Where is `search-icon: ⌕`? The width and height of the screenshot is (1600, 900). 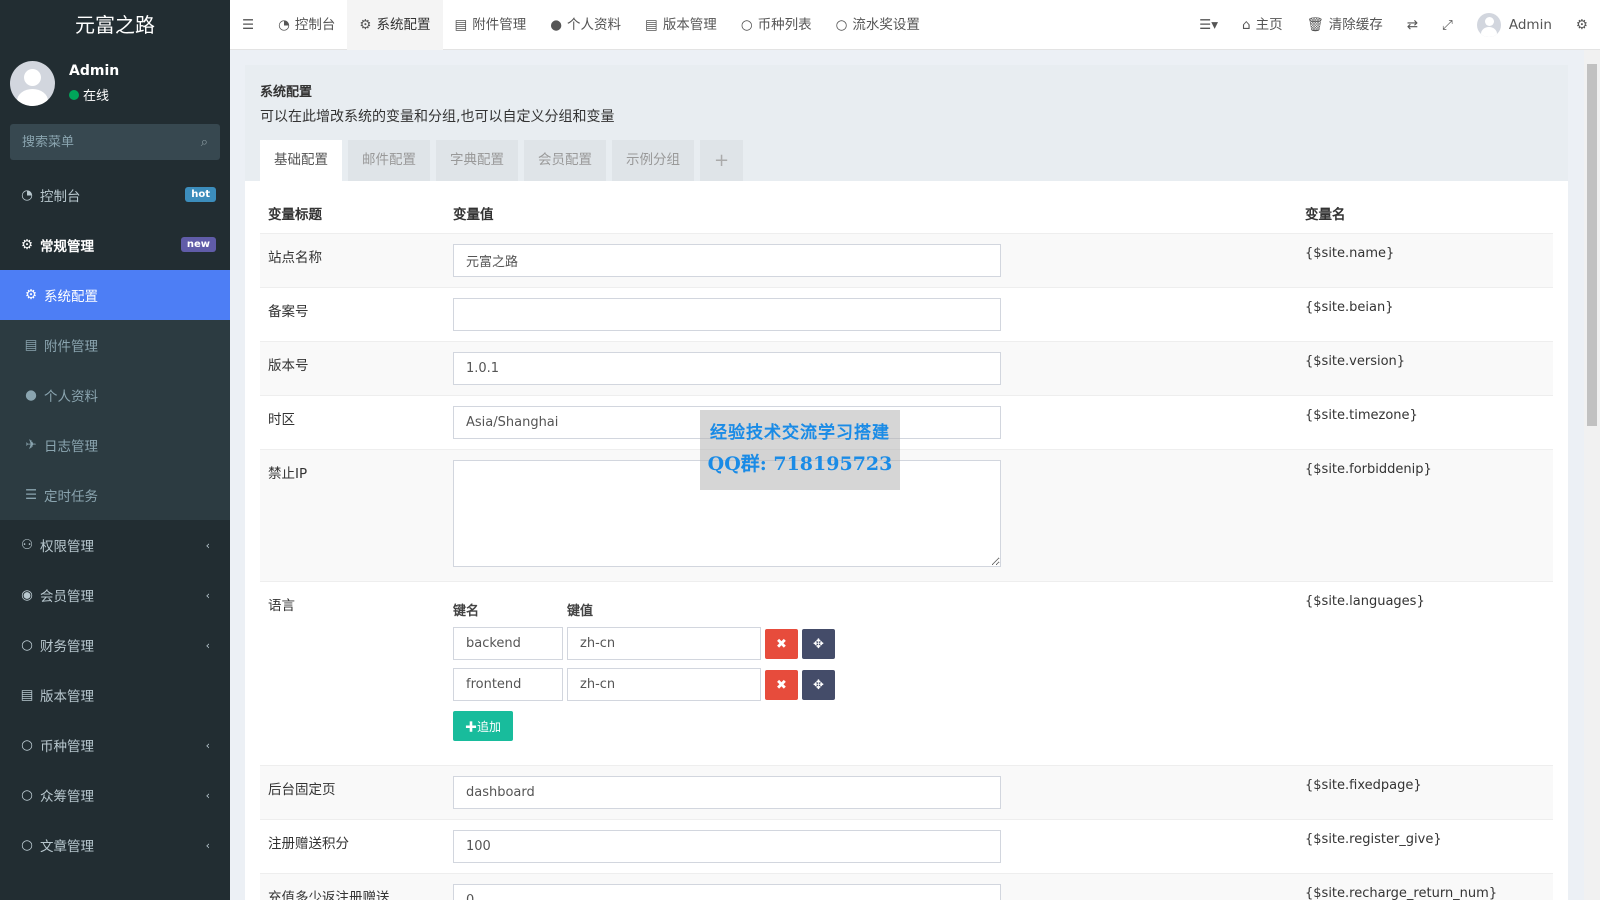 search-icon: ⌕ is located at coordinates (204, 142).